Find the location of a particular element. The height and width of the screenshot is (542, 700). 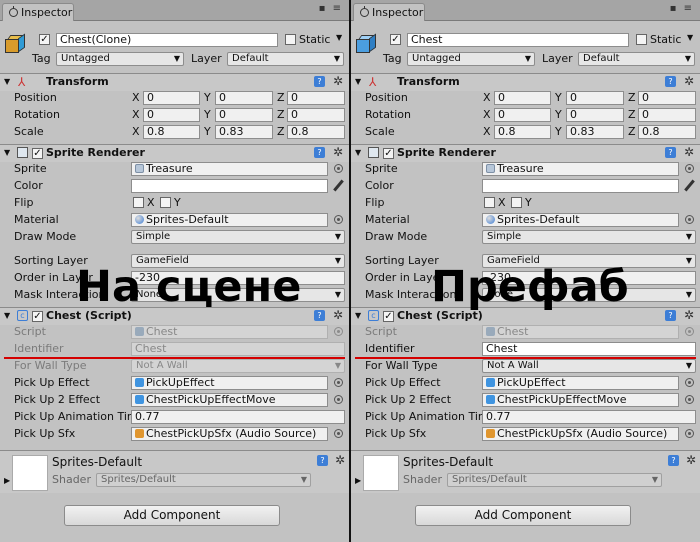

identifier-field: Chest is located at coordinates (589, 349).